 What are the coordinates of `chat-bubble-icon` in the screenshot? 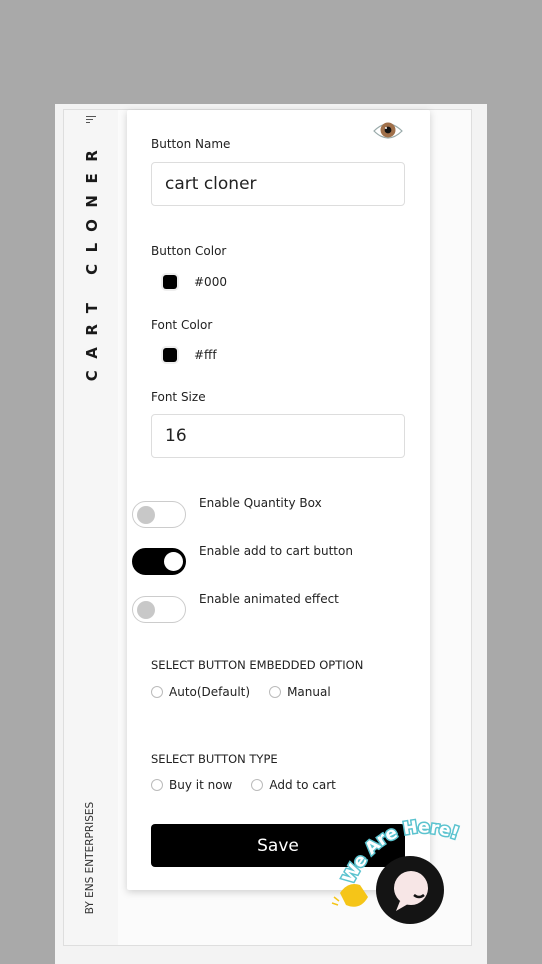 It's located at (410, 890).